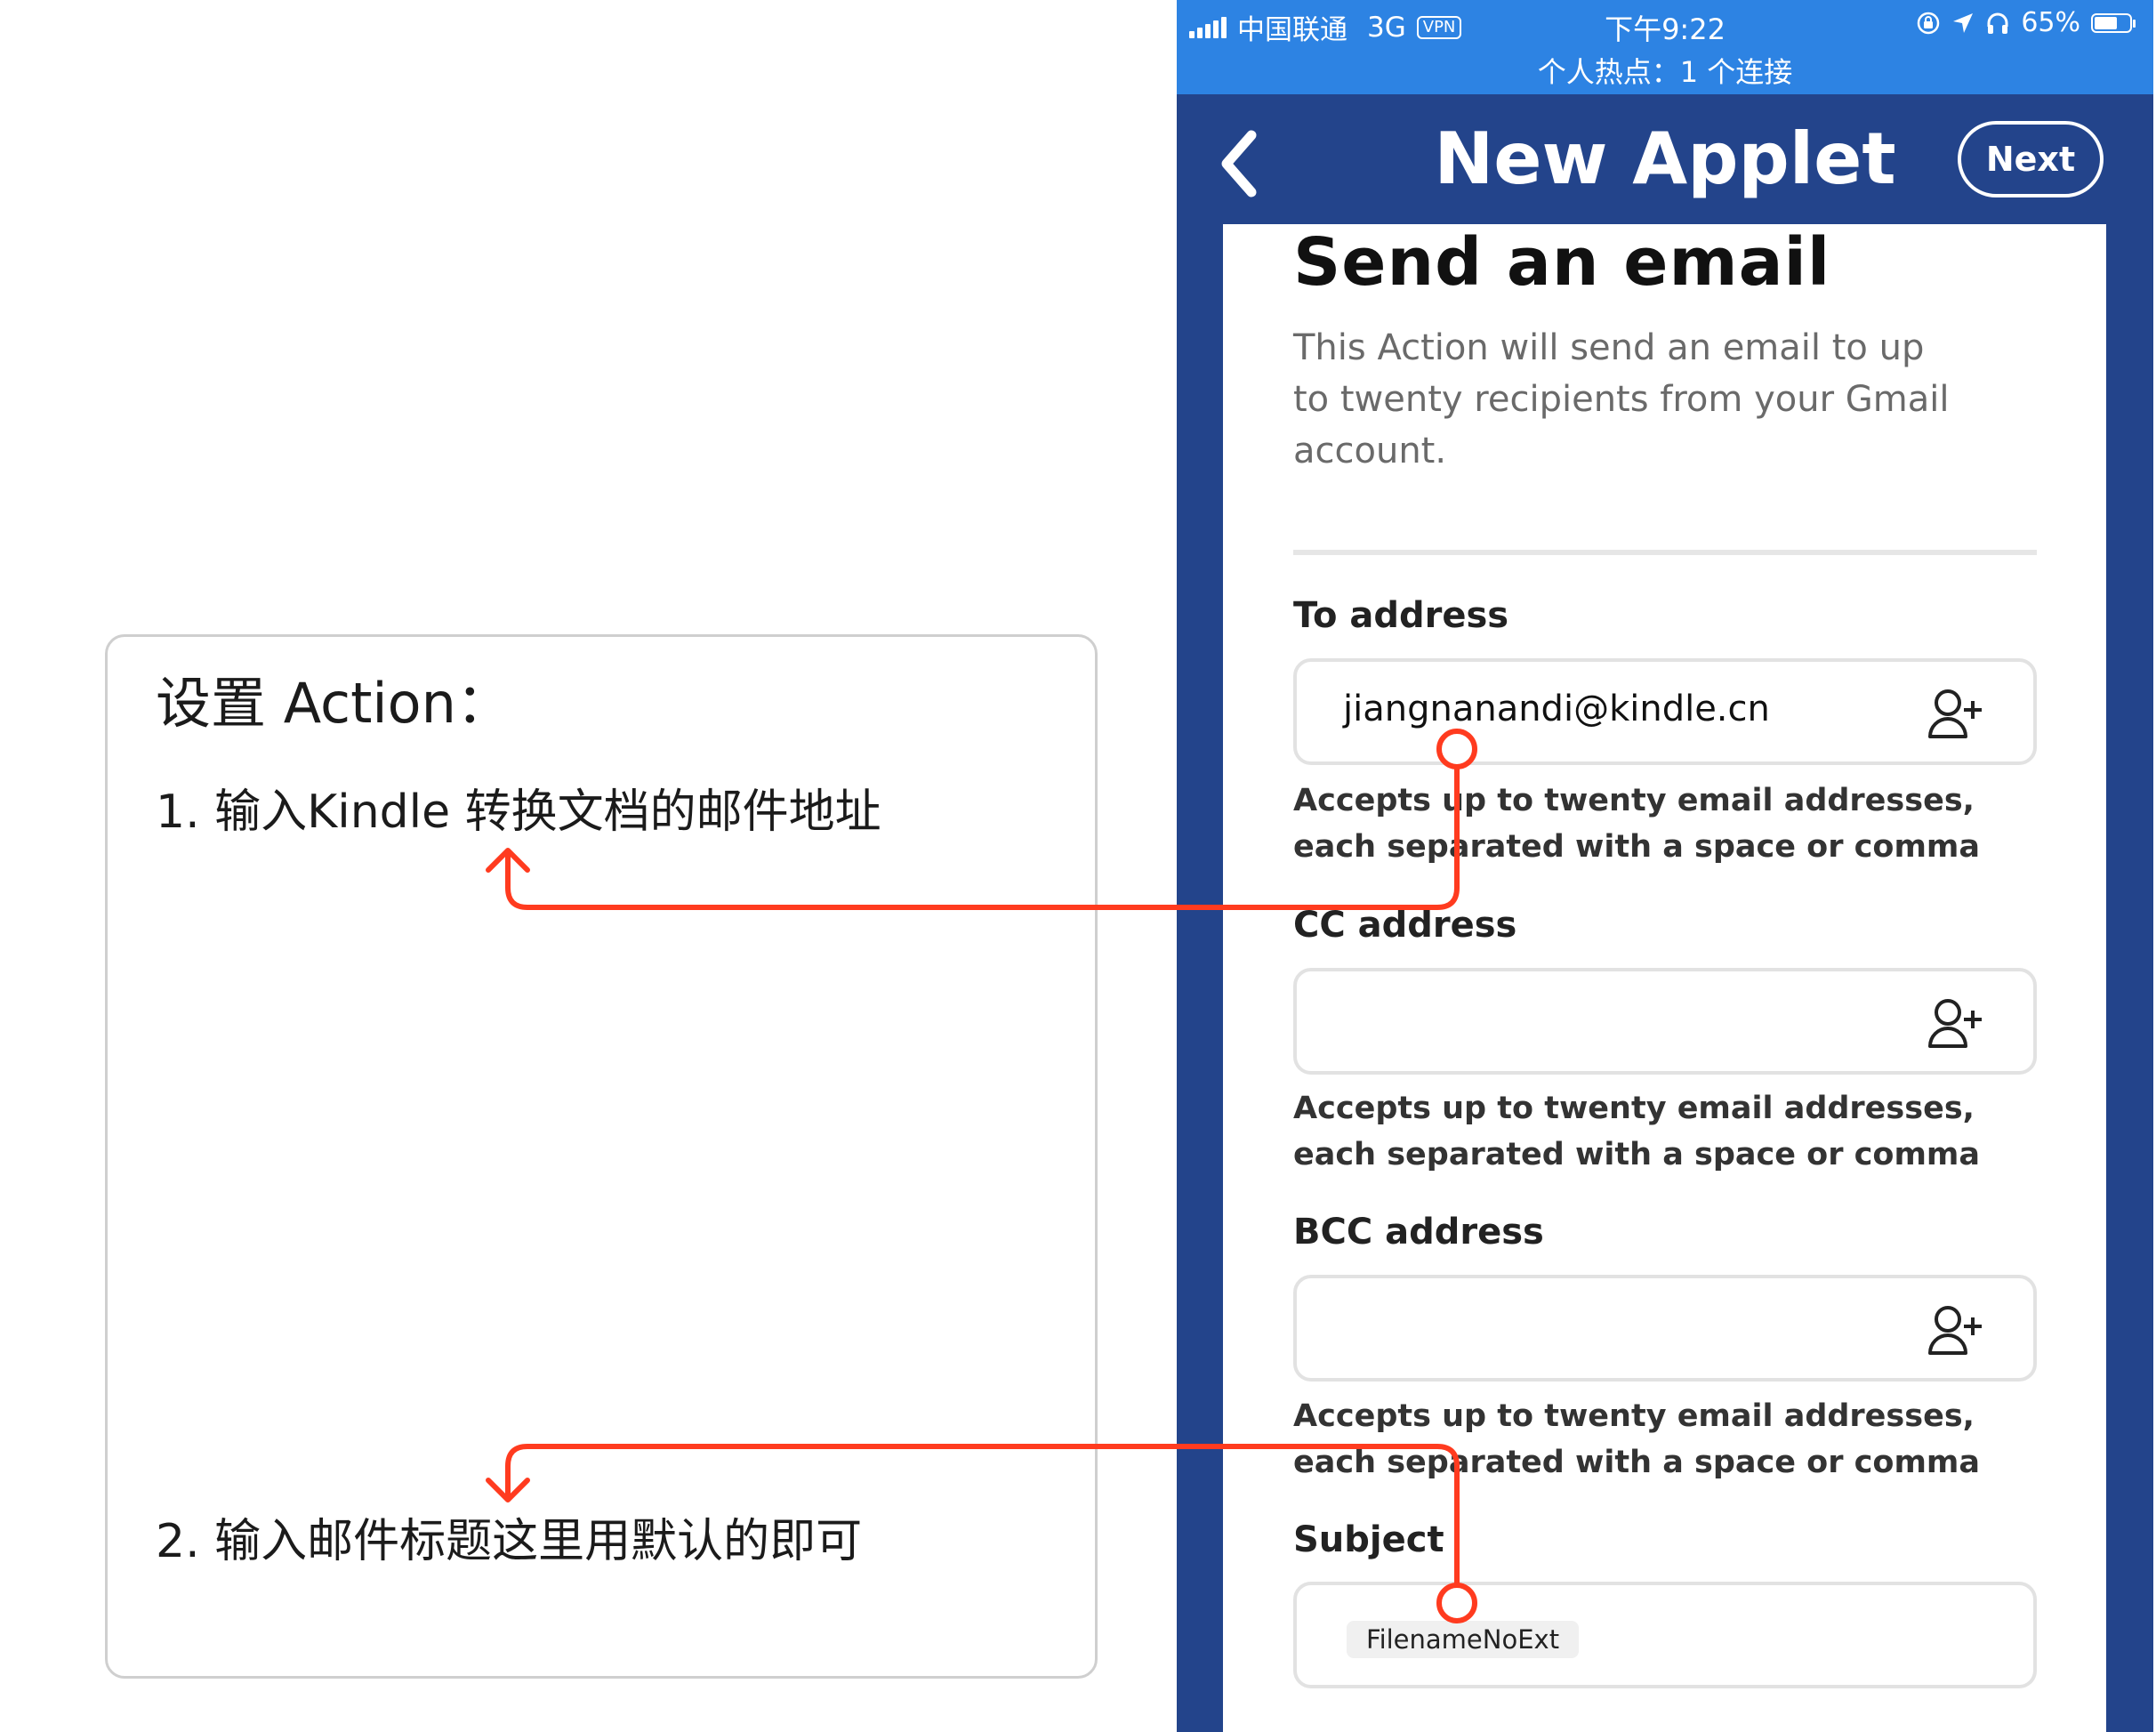  What do you see at coordinates (1665, 553) in the screenshot?
I see `section-divider` at bounding box center [1665, 553].